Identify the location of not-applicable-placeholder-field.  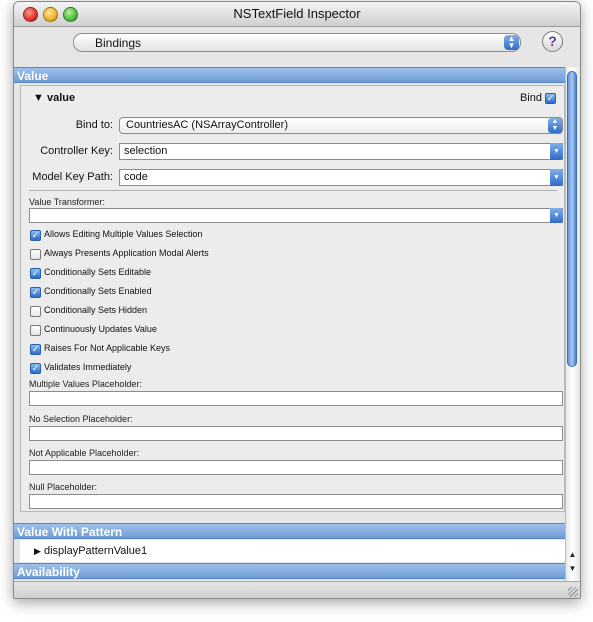
(296, 467).